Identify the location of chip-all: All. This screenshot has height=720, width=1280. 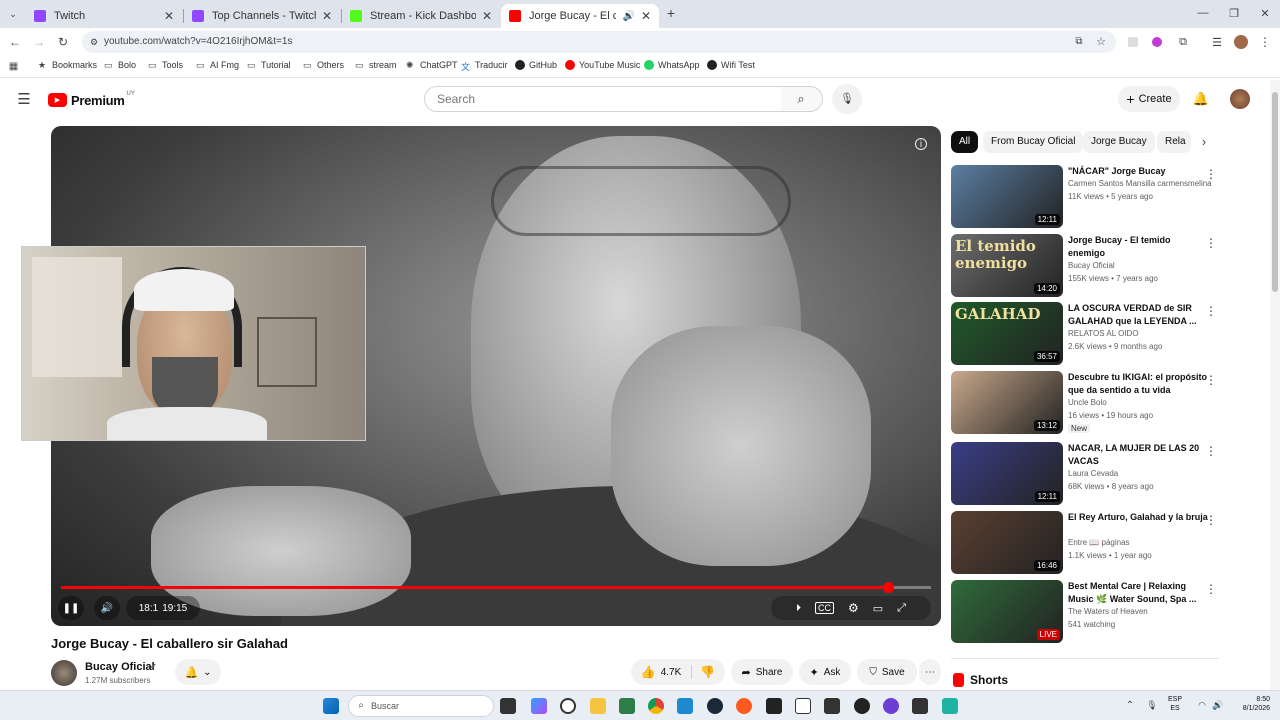
(965, 142).